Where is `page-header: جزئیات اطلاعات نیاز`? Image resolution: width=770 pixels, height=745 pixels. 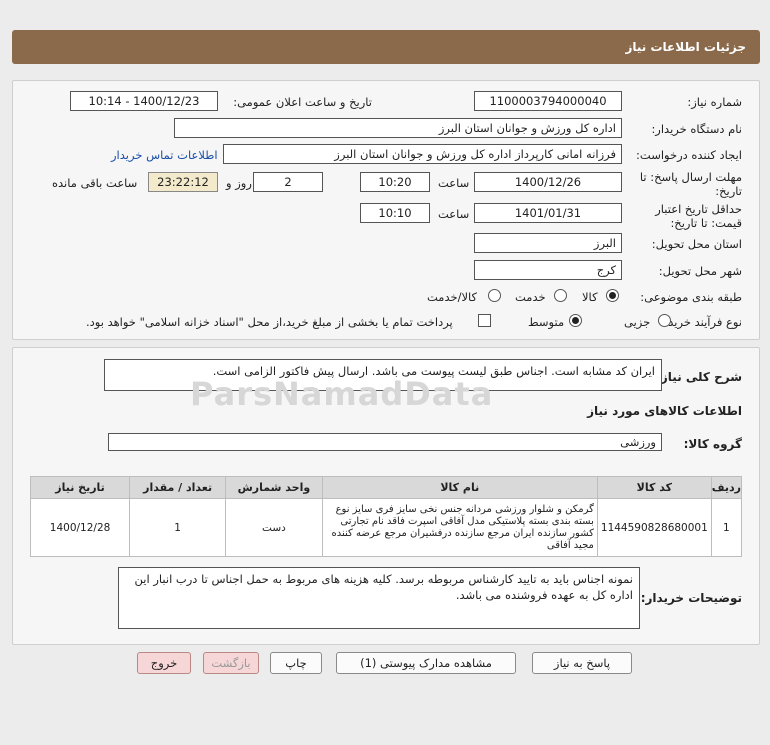 page-header: جزئیات اطلاعات نیاز is located at coordinates (386, 47).